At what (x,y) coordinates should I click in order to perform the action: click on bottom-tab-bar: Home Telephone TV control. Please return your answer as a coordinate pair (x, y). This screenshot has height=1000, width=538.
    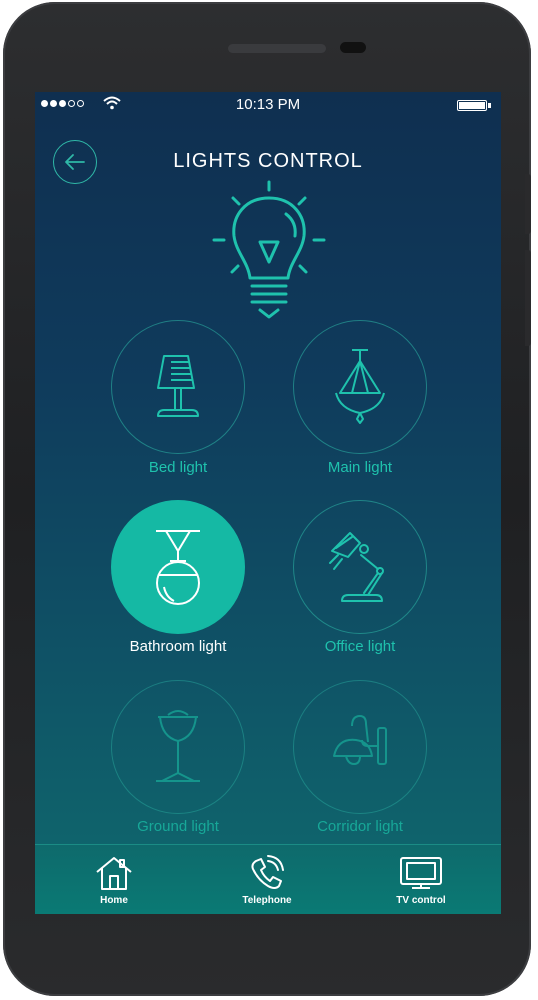
    Looking at the image, I should click on (268, 879).